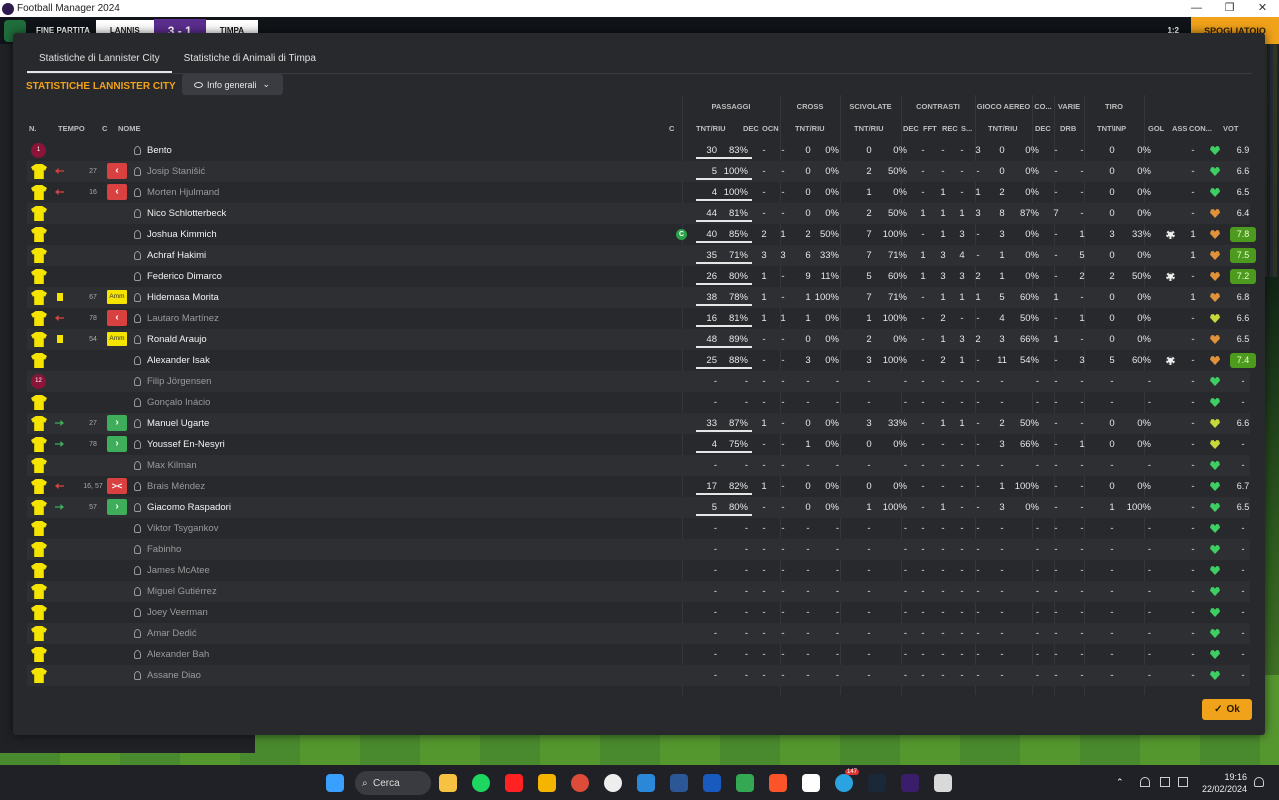 This screenshot has height=800, width=1279. What do you see at coordinates (33, 128) in the screenshot?
I see `col-number: N.` at bounding box center [33, 128].